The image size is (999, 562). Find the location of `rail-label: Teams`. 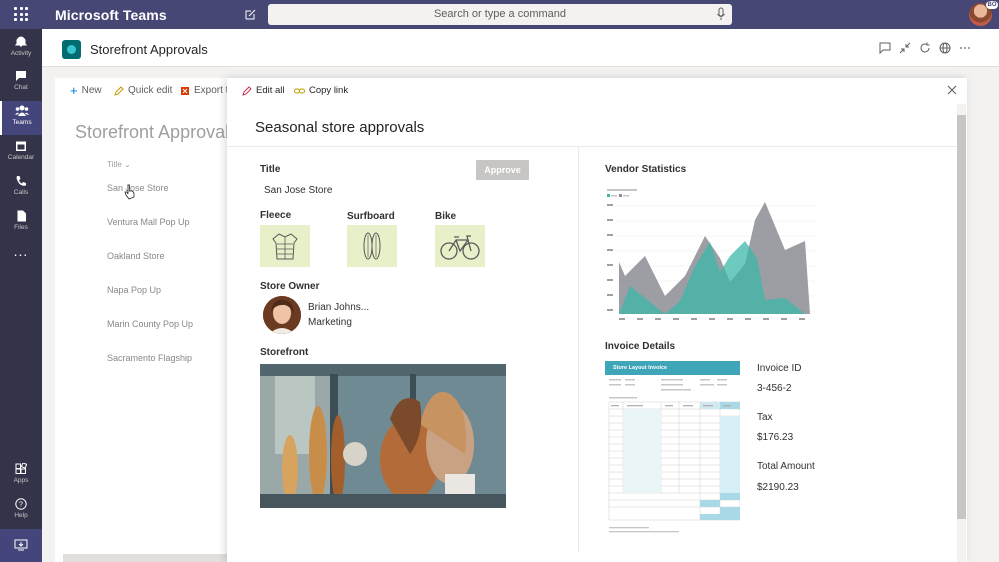

rail-label: Teams is located at coordinates (22, 122).